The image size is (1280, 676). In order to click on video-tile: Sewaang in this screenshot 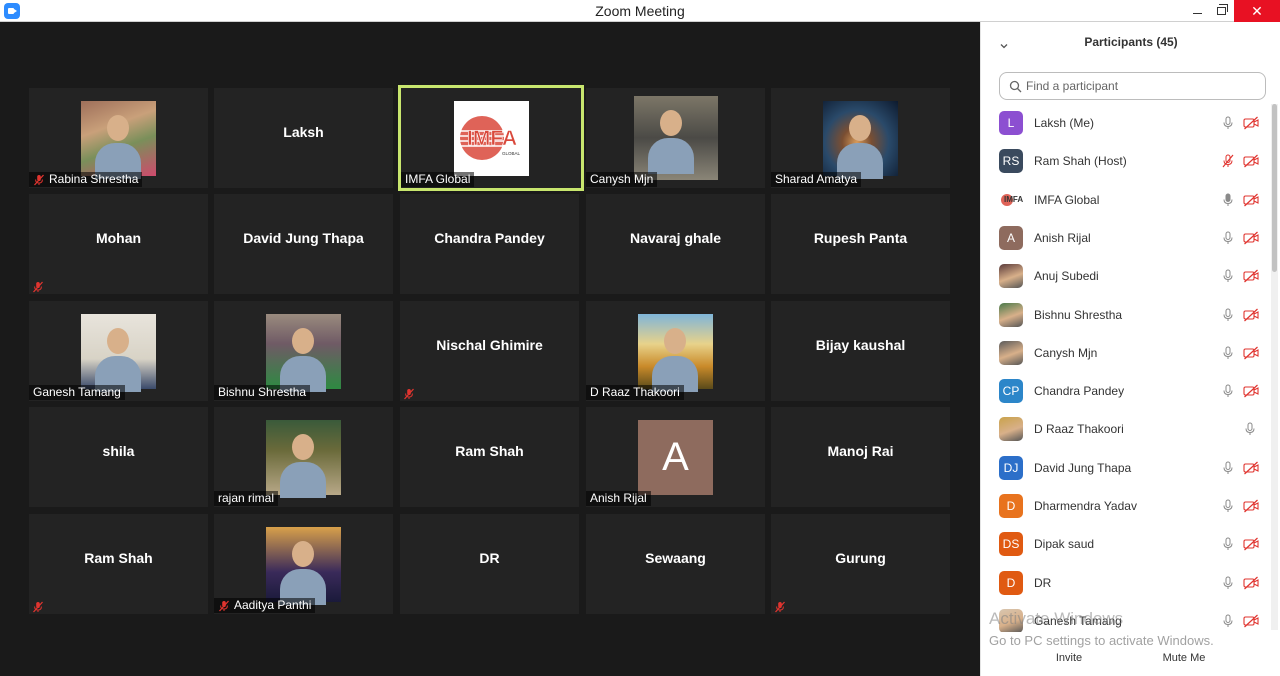, I will do `click(675, 564)`.